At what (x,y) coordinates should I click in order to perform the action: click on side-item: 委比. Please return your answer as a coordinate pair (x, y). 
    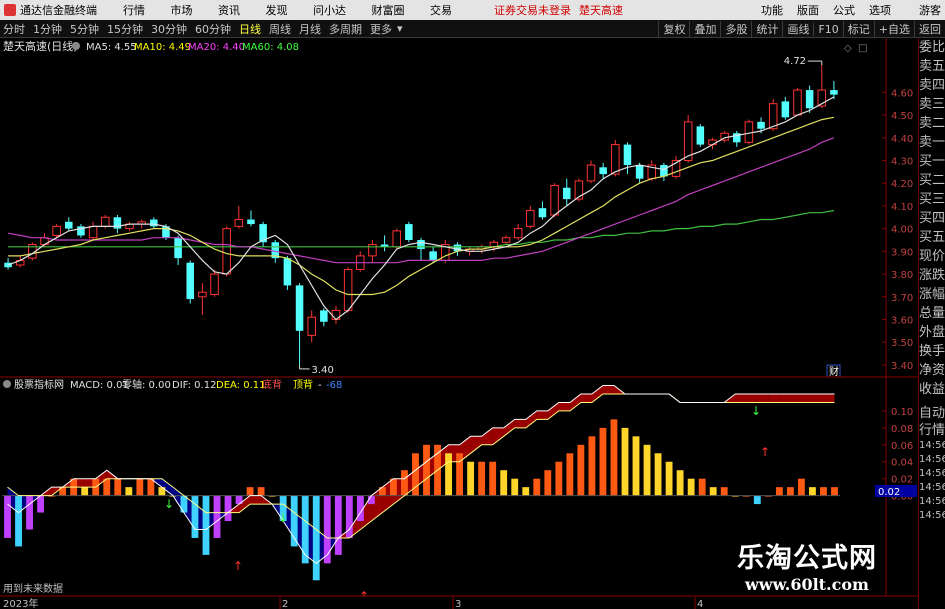
    Looking at the image, I should click on (932, 47).